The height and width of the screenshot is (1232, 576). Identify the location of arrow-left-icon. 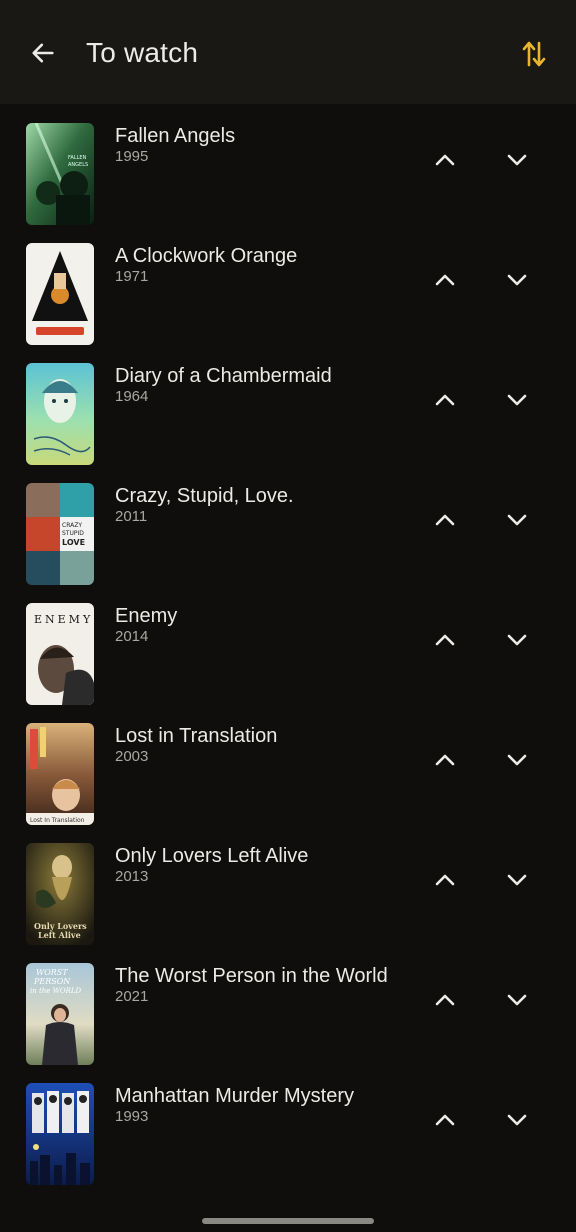
(43, 53).